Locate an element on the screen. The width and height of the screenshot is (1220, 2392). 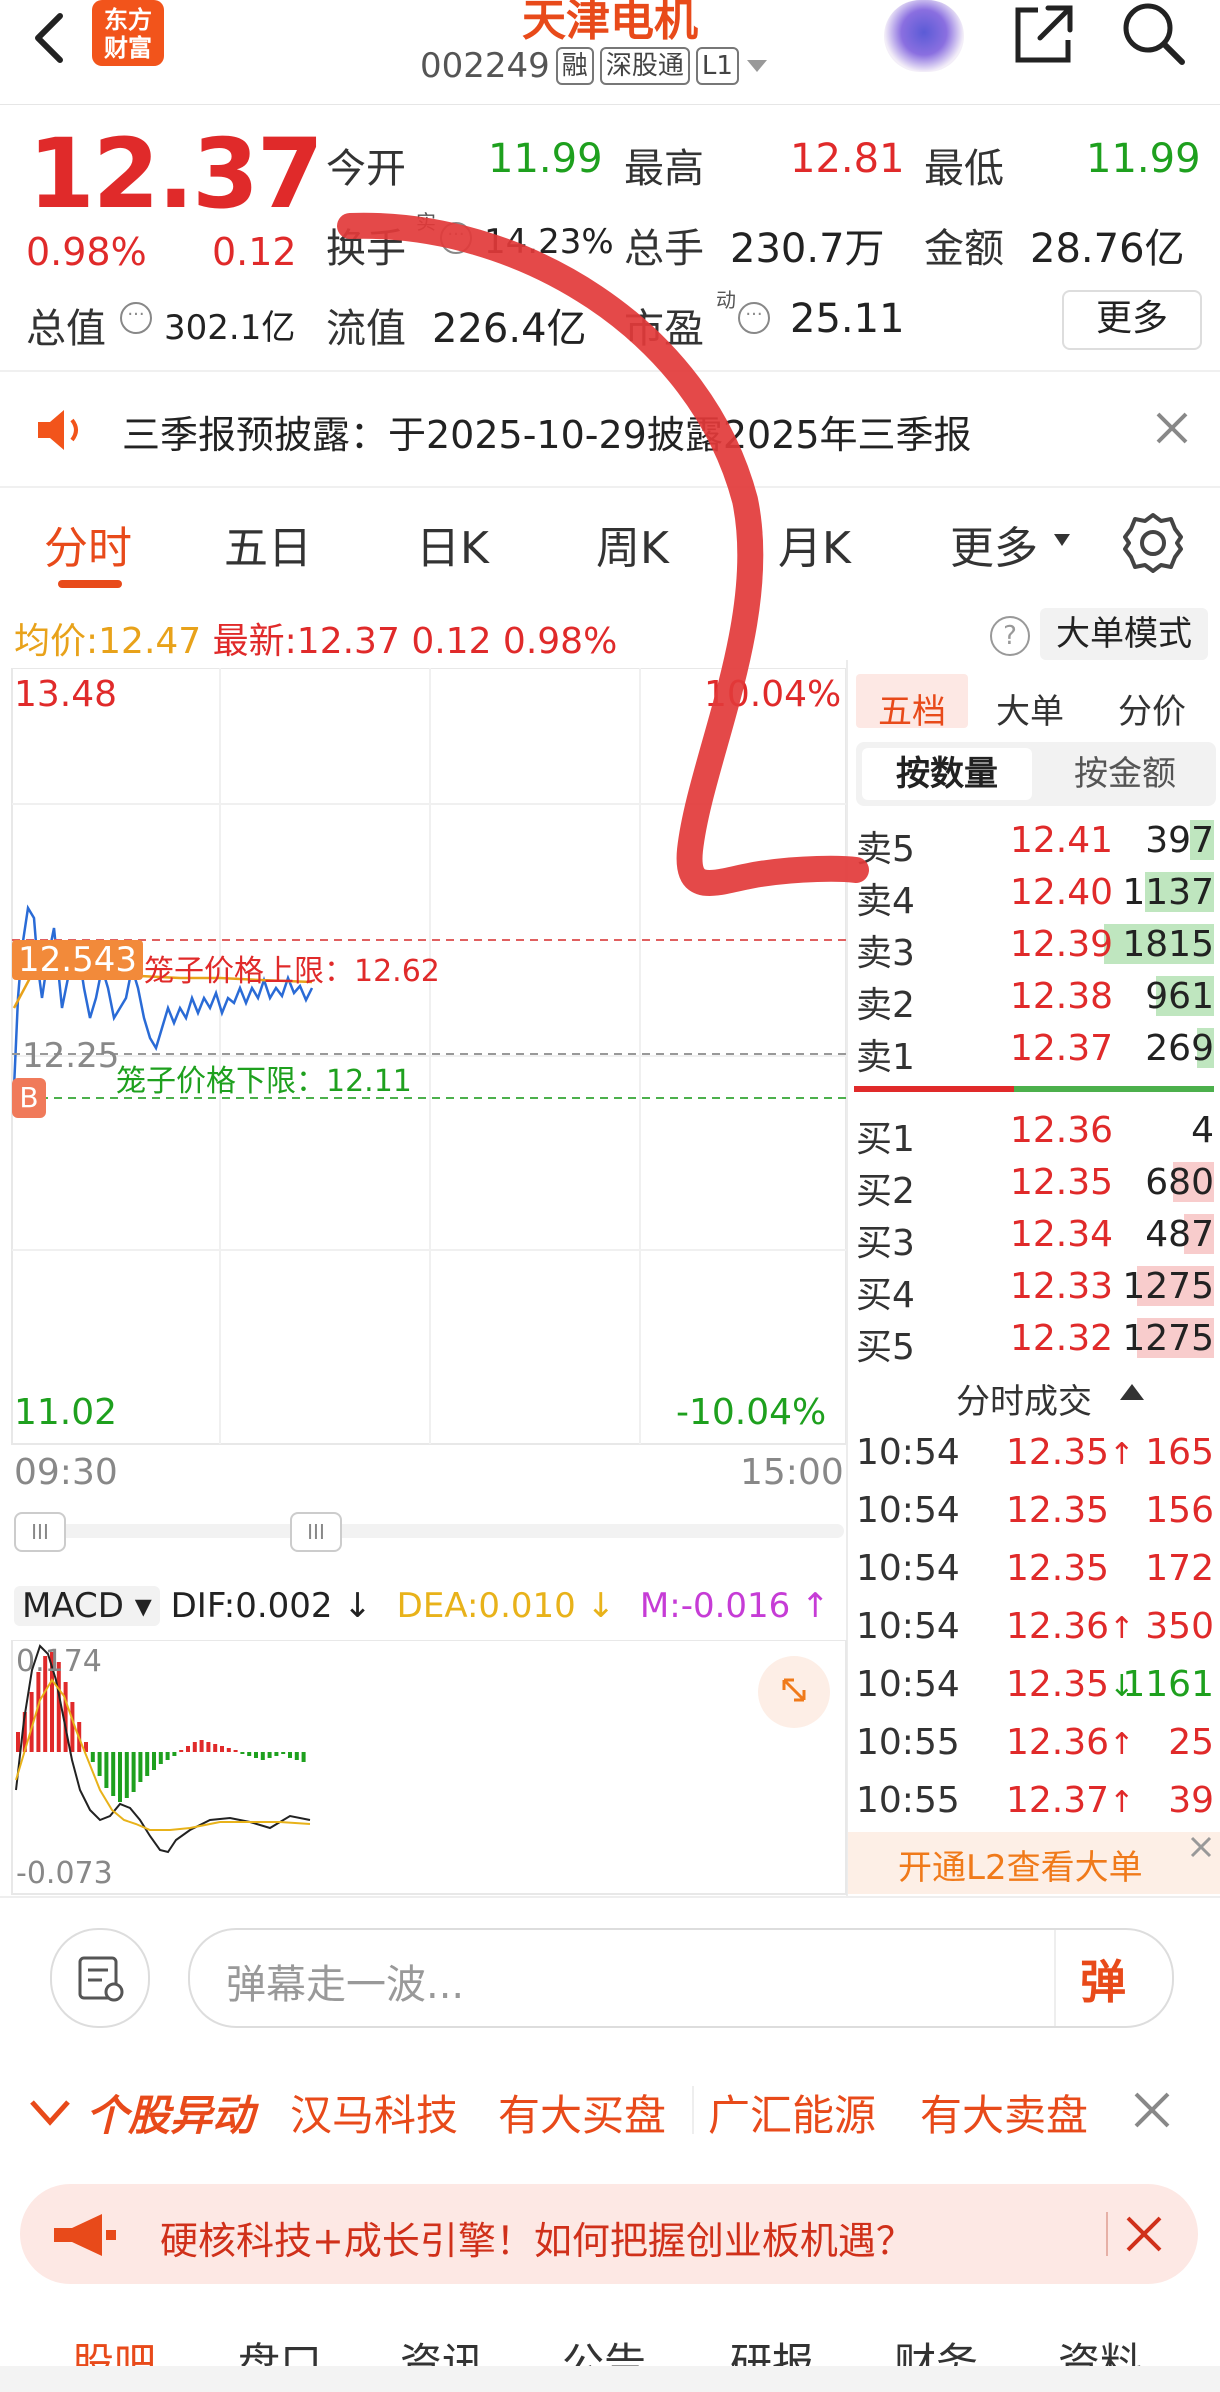
buy-volume: 1275 is located at coordinates (1168, 1286).